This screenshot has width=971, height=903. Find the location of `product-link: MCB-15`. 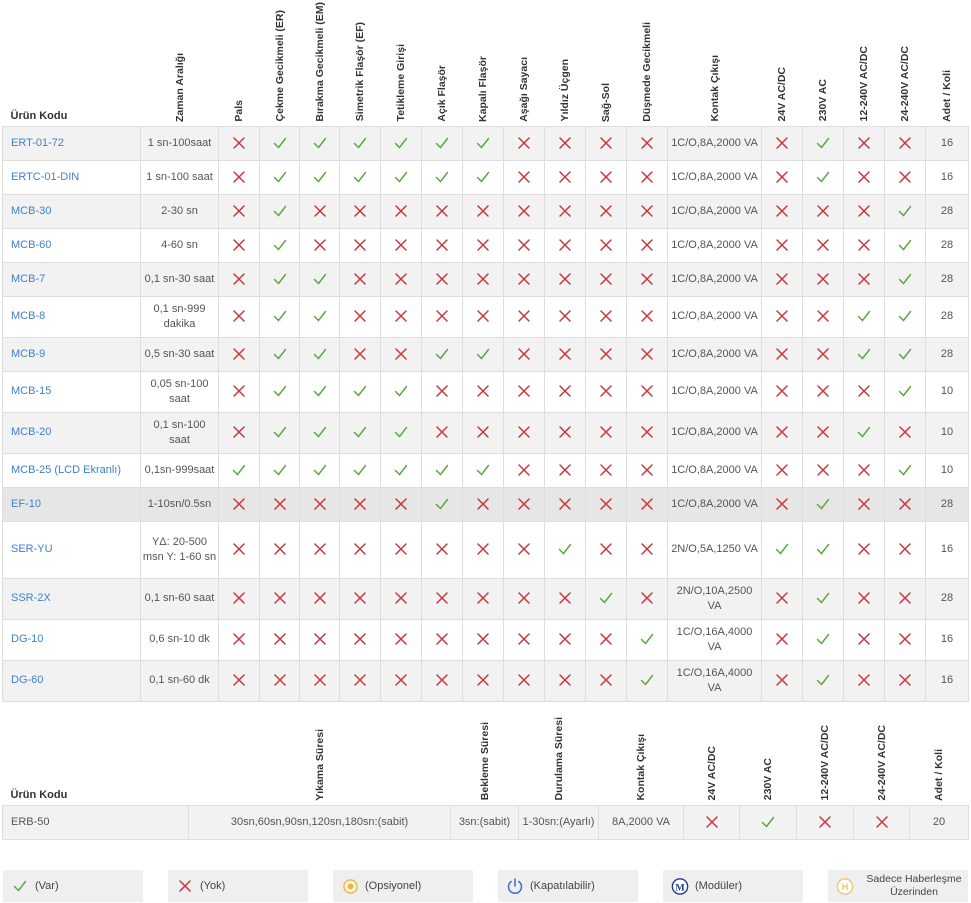

product-link: MCB-15 is located at coordinates (31, 391).